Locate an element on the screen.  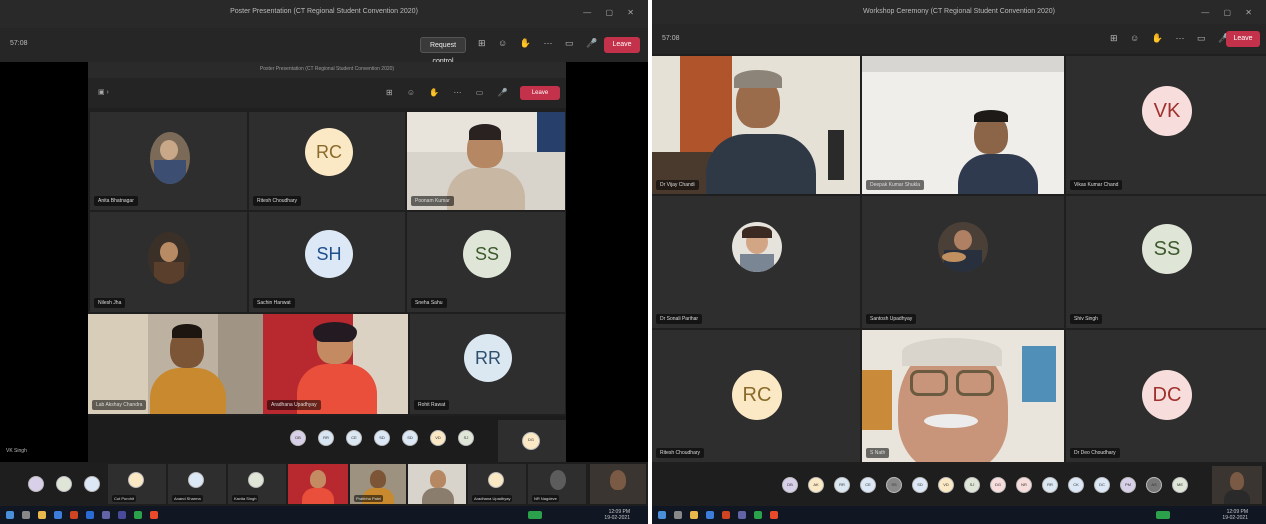
avatar-initials: SS is located at coordinates (1167, 249).